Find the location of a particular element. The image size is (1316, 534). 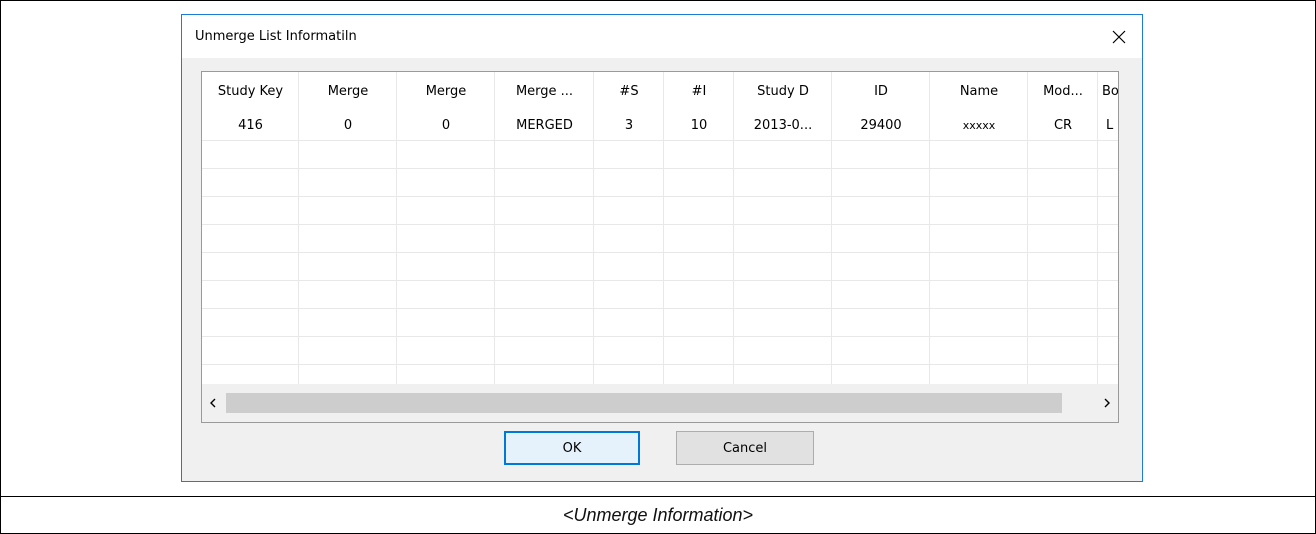

column-header-body-part: Bo is located at coordinates (1108, 92).